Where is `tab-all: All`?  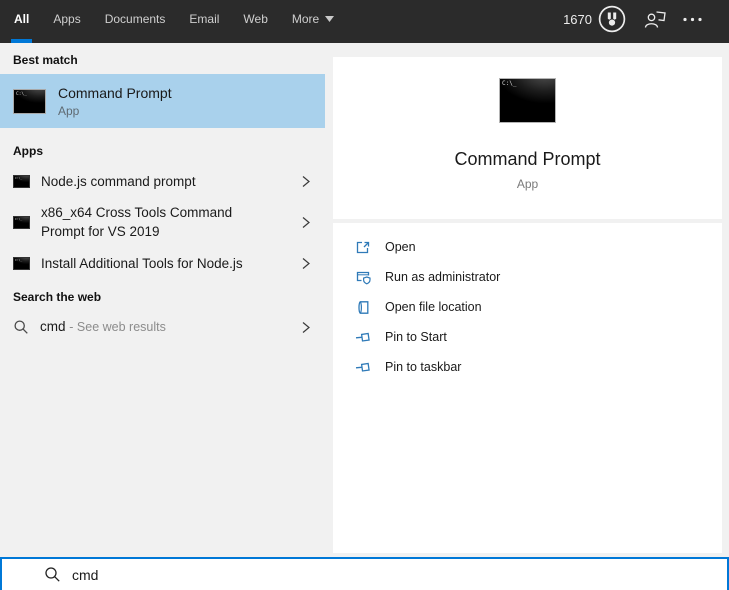
tab-all: All is located at coordinates (21, 21).